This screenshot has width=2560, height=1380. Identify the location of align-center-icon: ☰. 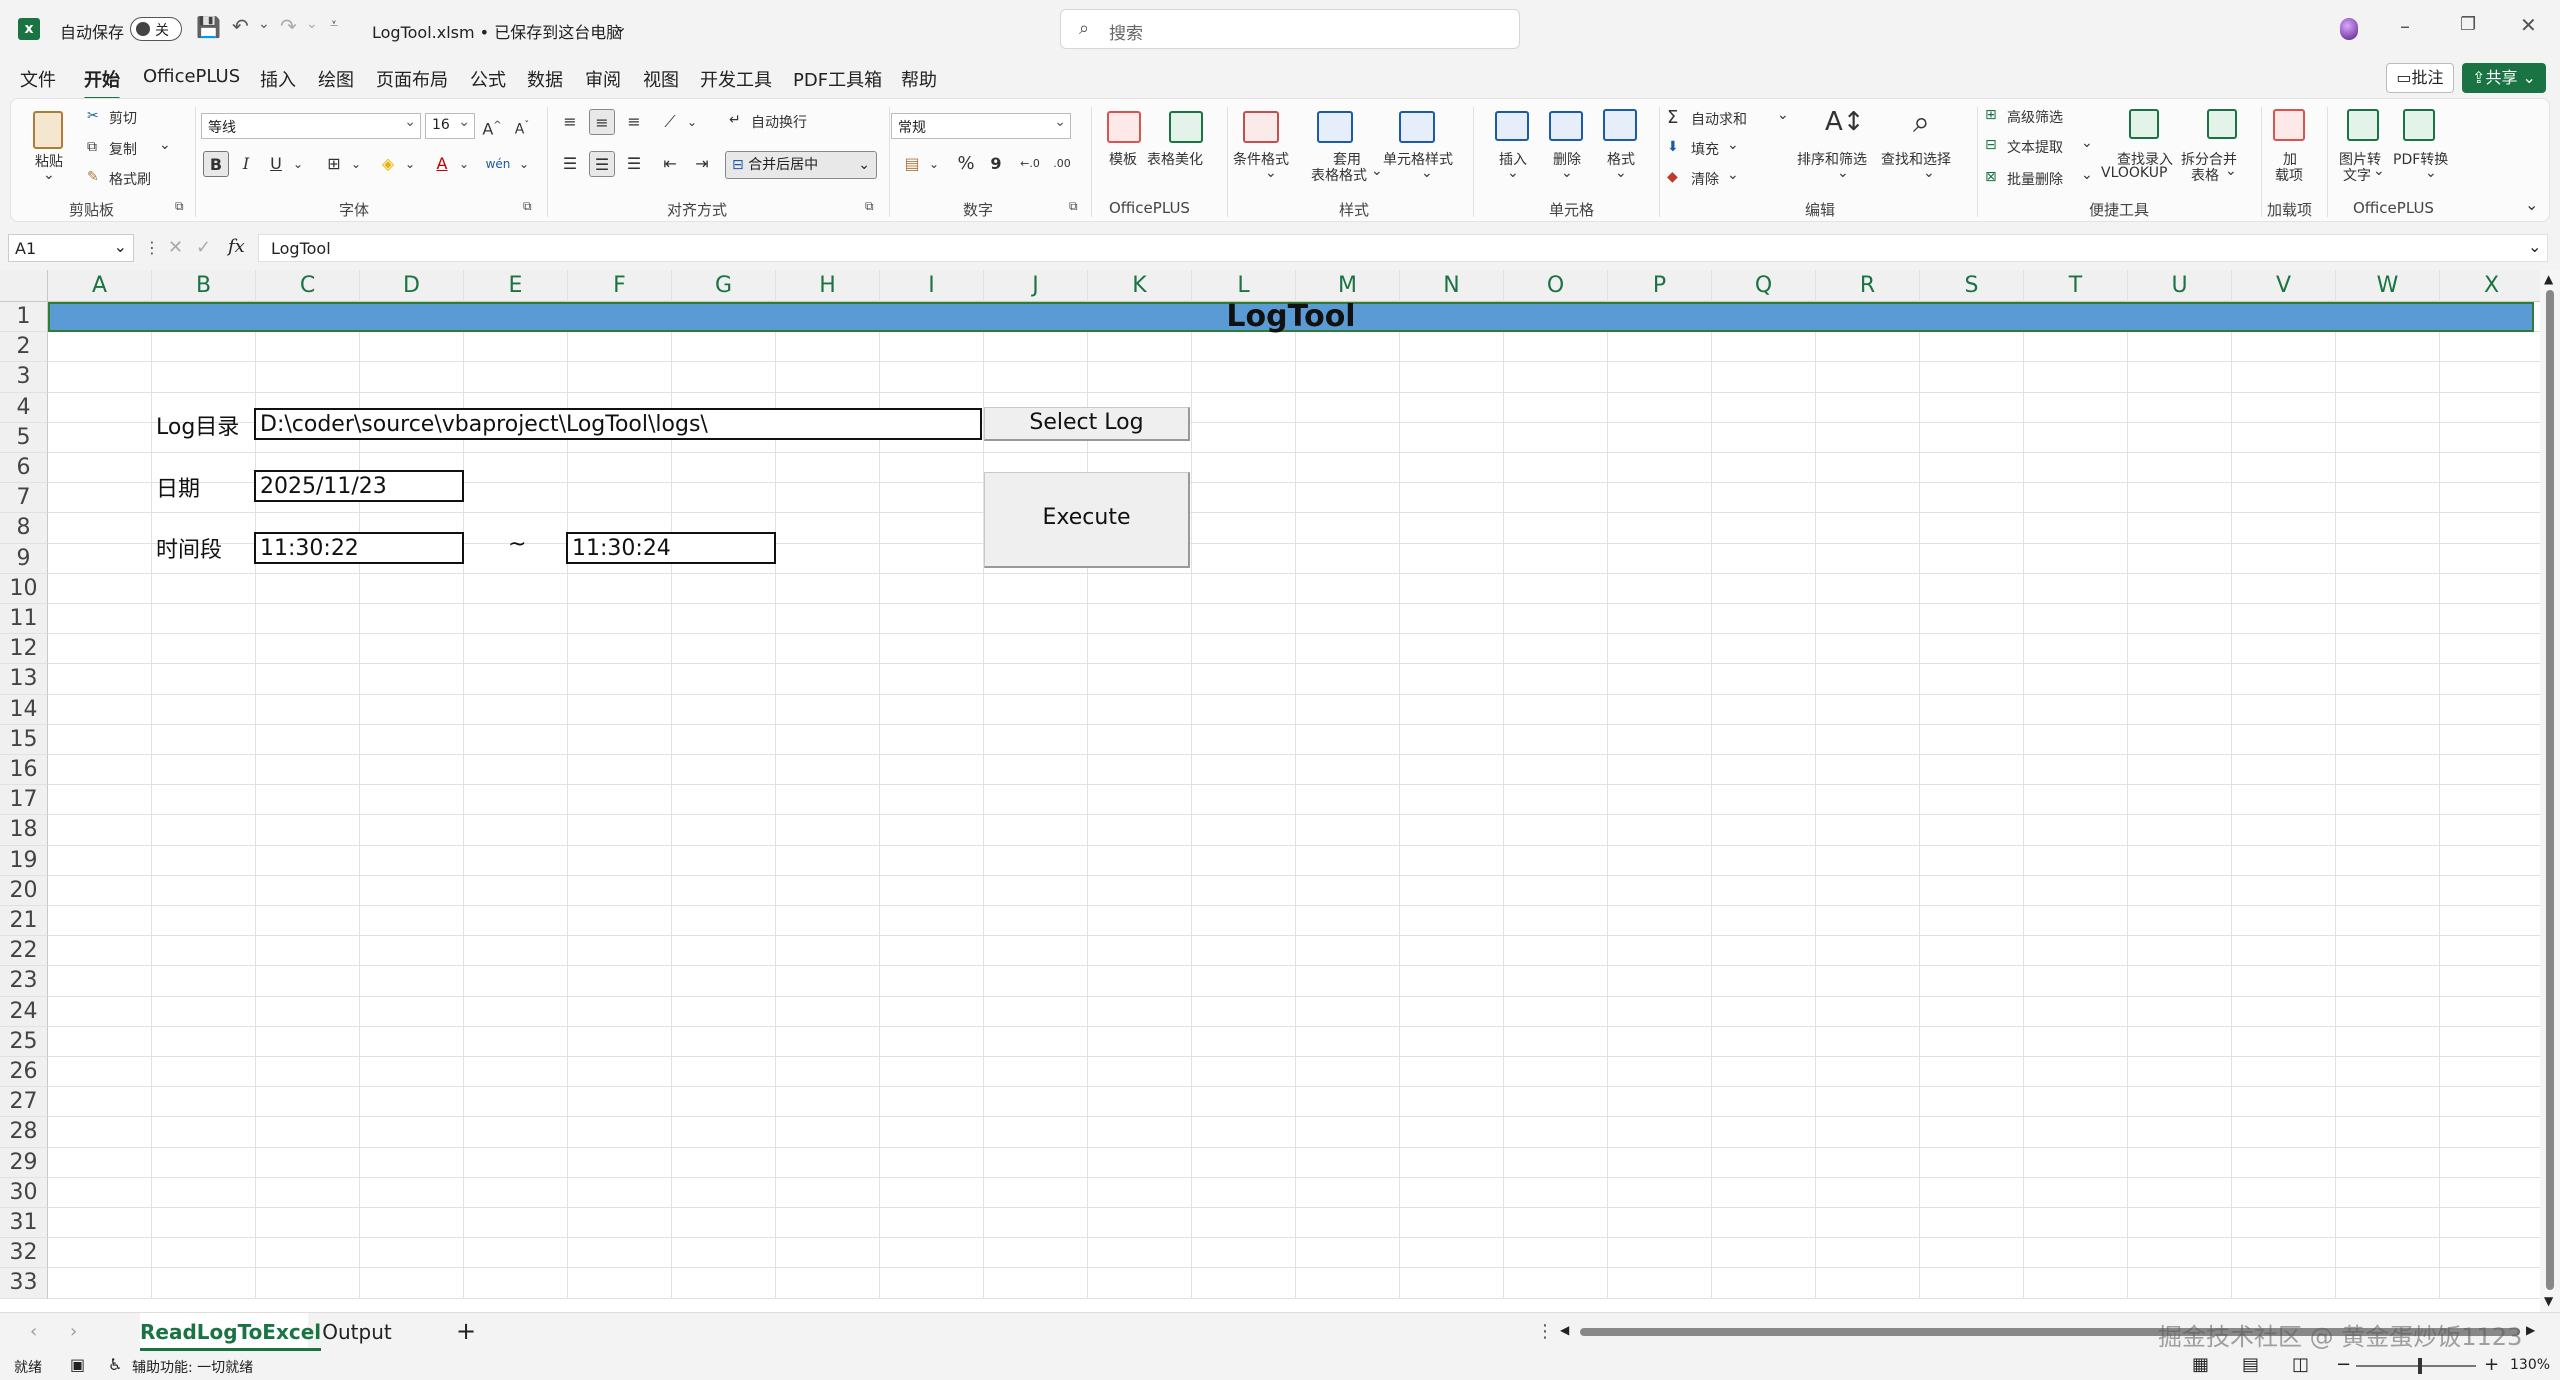
(602, 164).